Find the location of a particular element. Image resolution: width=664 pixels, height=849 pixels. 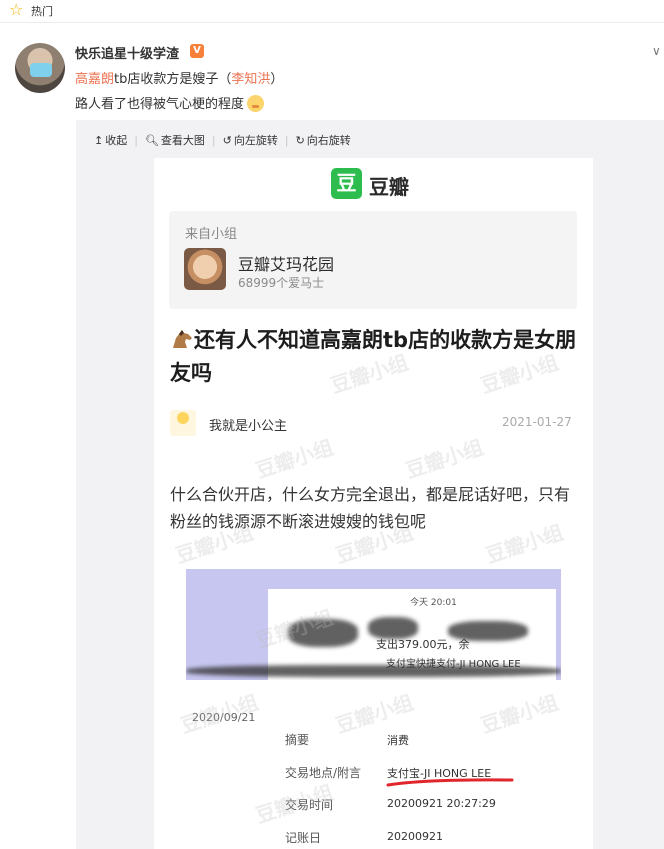

notification-amount: 支出379.00元，余 is located at coordinates (423, 644).